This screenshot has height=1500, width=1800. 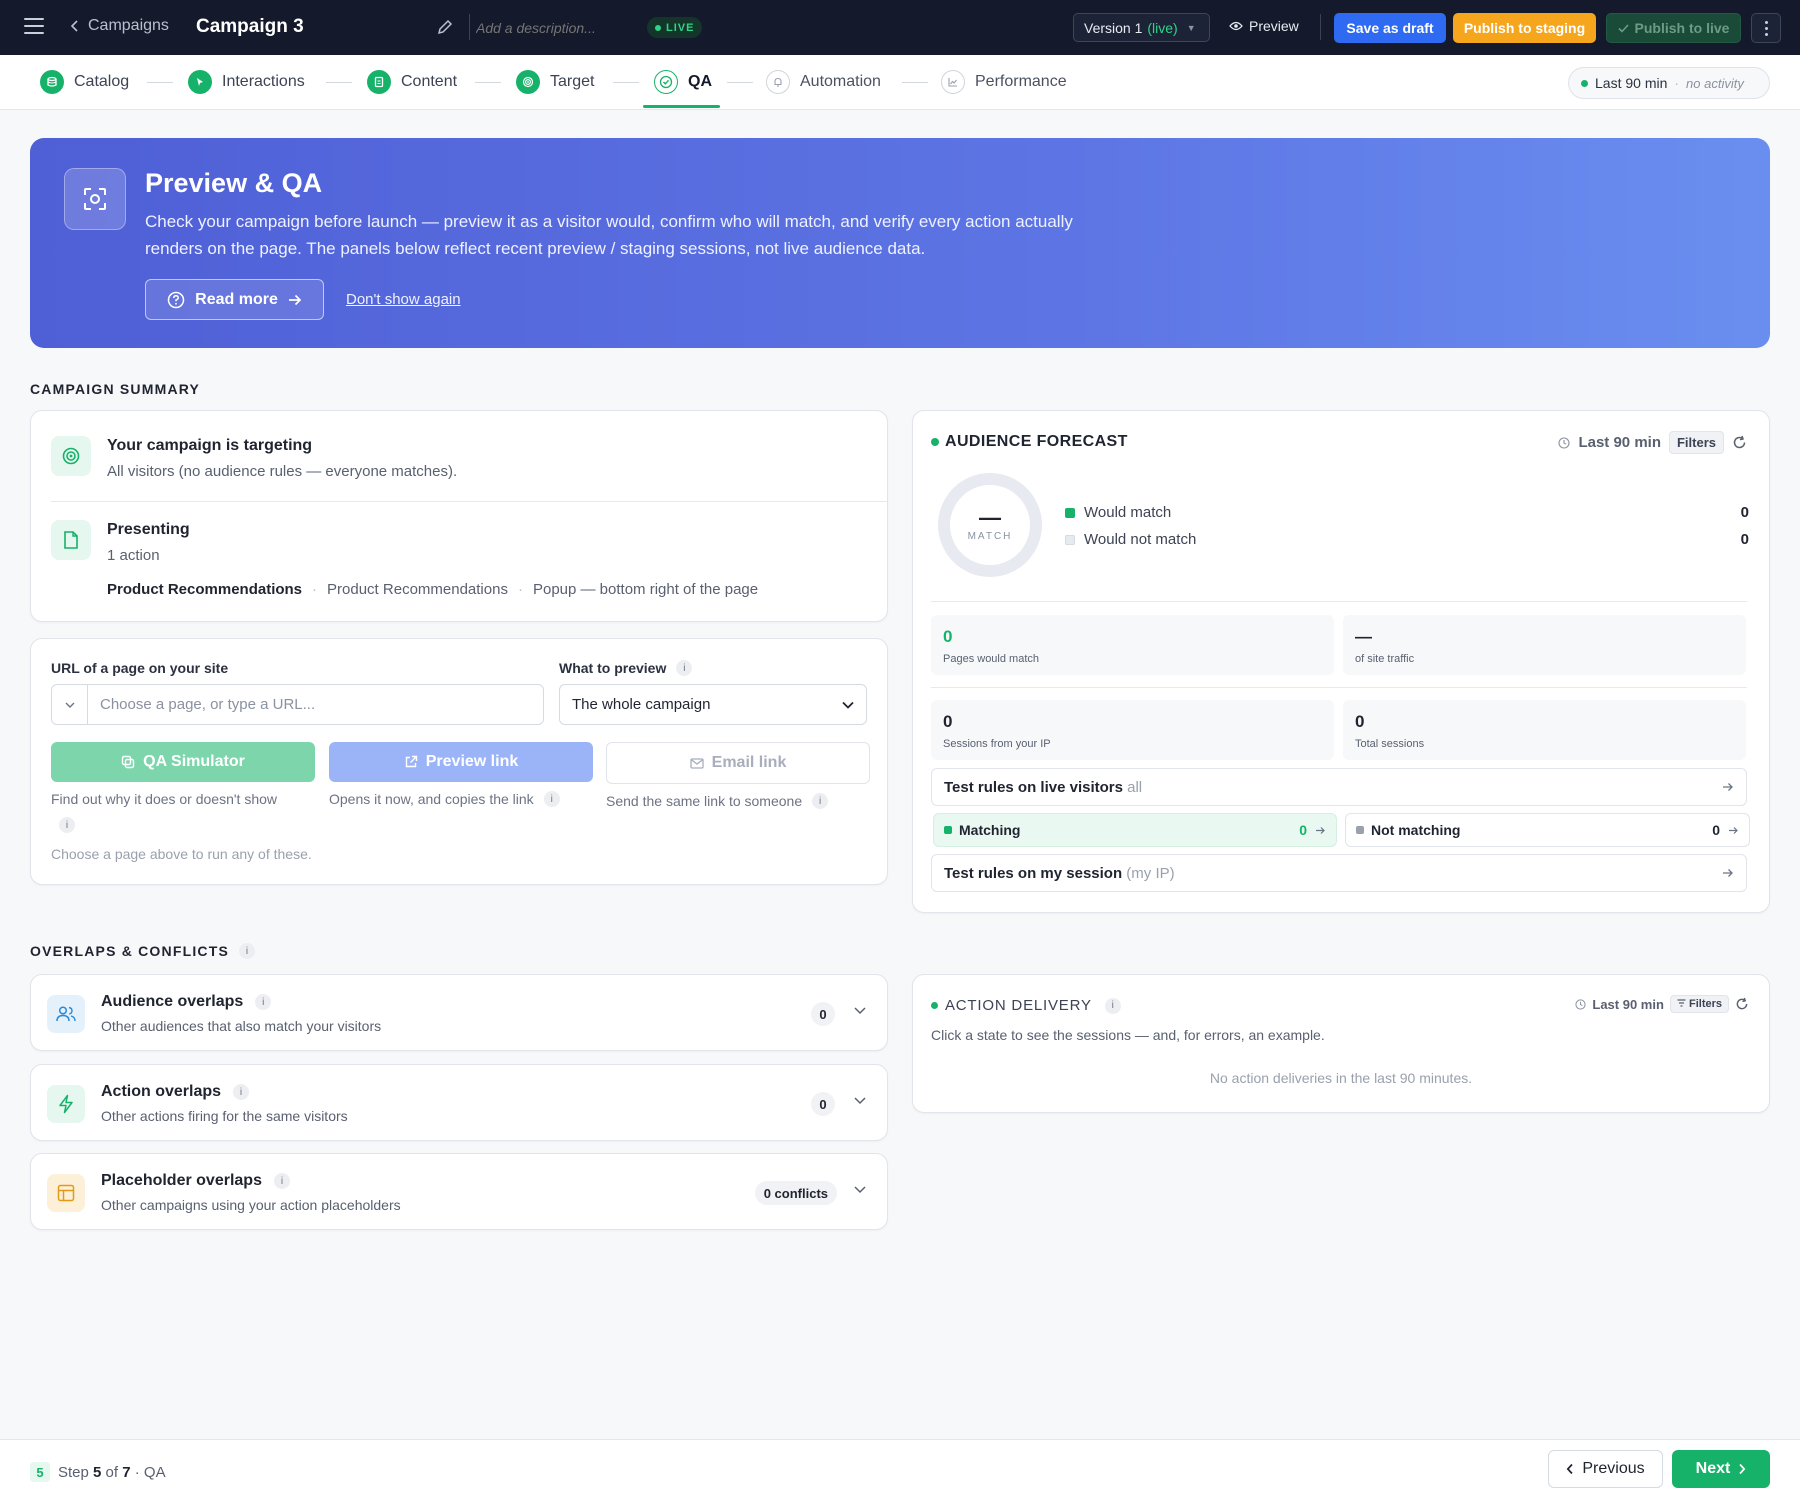 I want to click on qa-simulator-button: QA Simulator, so click(x=183, y=762).